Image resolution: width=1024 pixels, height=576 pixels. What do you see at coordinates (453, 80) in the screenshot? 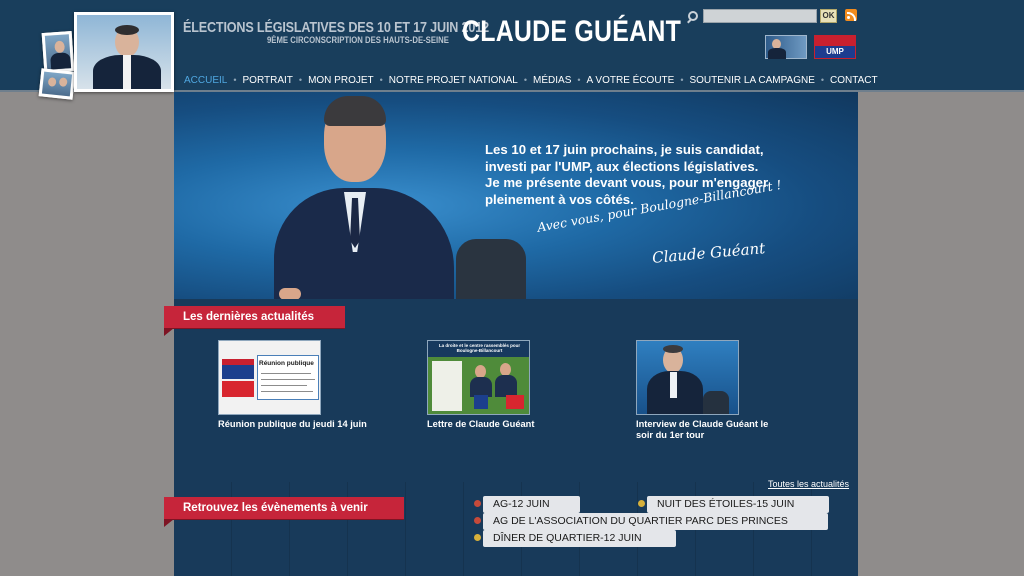
I see `nav-item-projet-national: NOTRE PROJET NATIONAL` at bounding box center [453, 80].